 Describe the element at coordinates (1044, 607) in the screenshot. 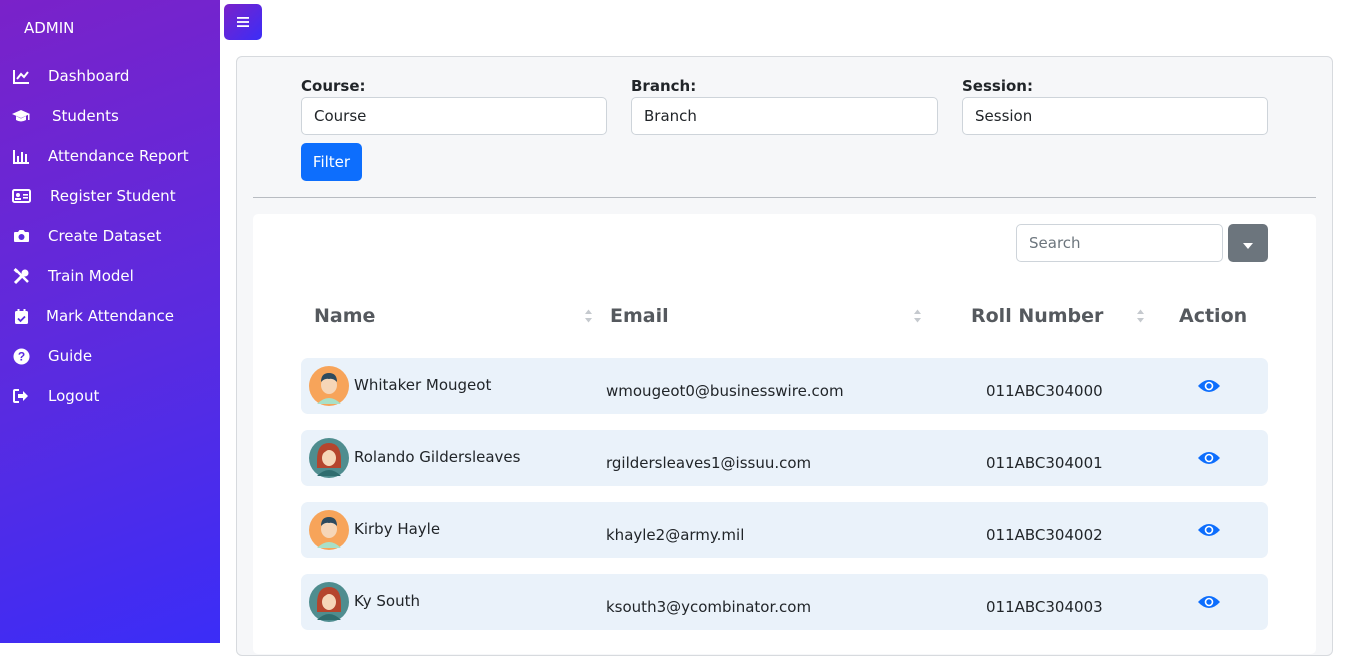

I see `student-roll-number: 011ABC304003` at that location.